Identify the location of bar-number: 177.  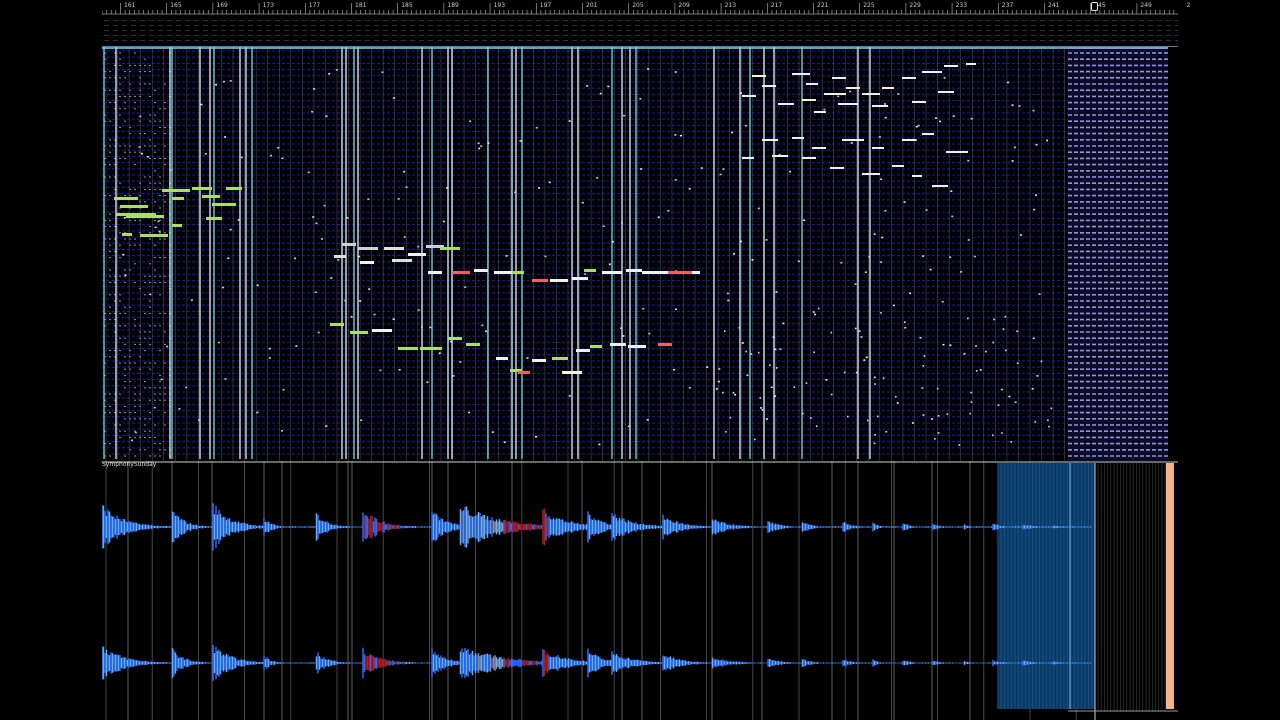
(314, 5).